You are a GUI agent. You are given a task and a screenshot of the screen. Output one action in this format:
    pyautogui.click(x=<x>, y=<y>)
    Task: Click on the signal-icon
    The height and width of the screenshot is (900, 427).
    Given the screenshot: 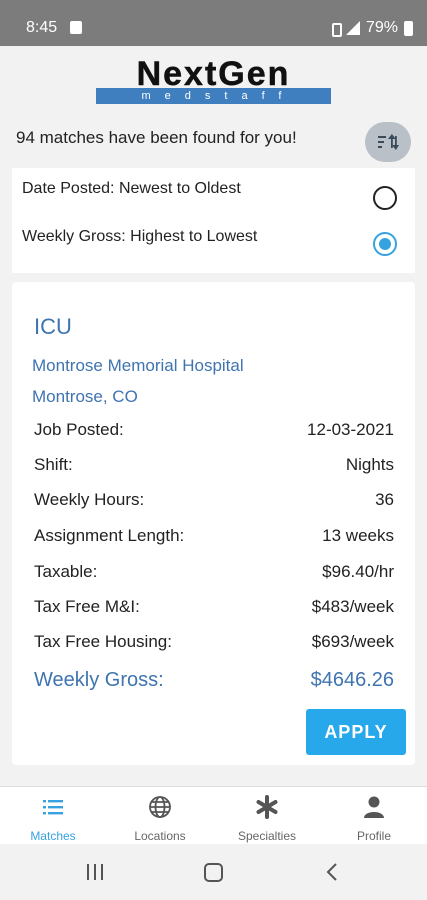 What is the action you would take?
    pyautogui.click(x=352, y=28)
    